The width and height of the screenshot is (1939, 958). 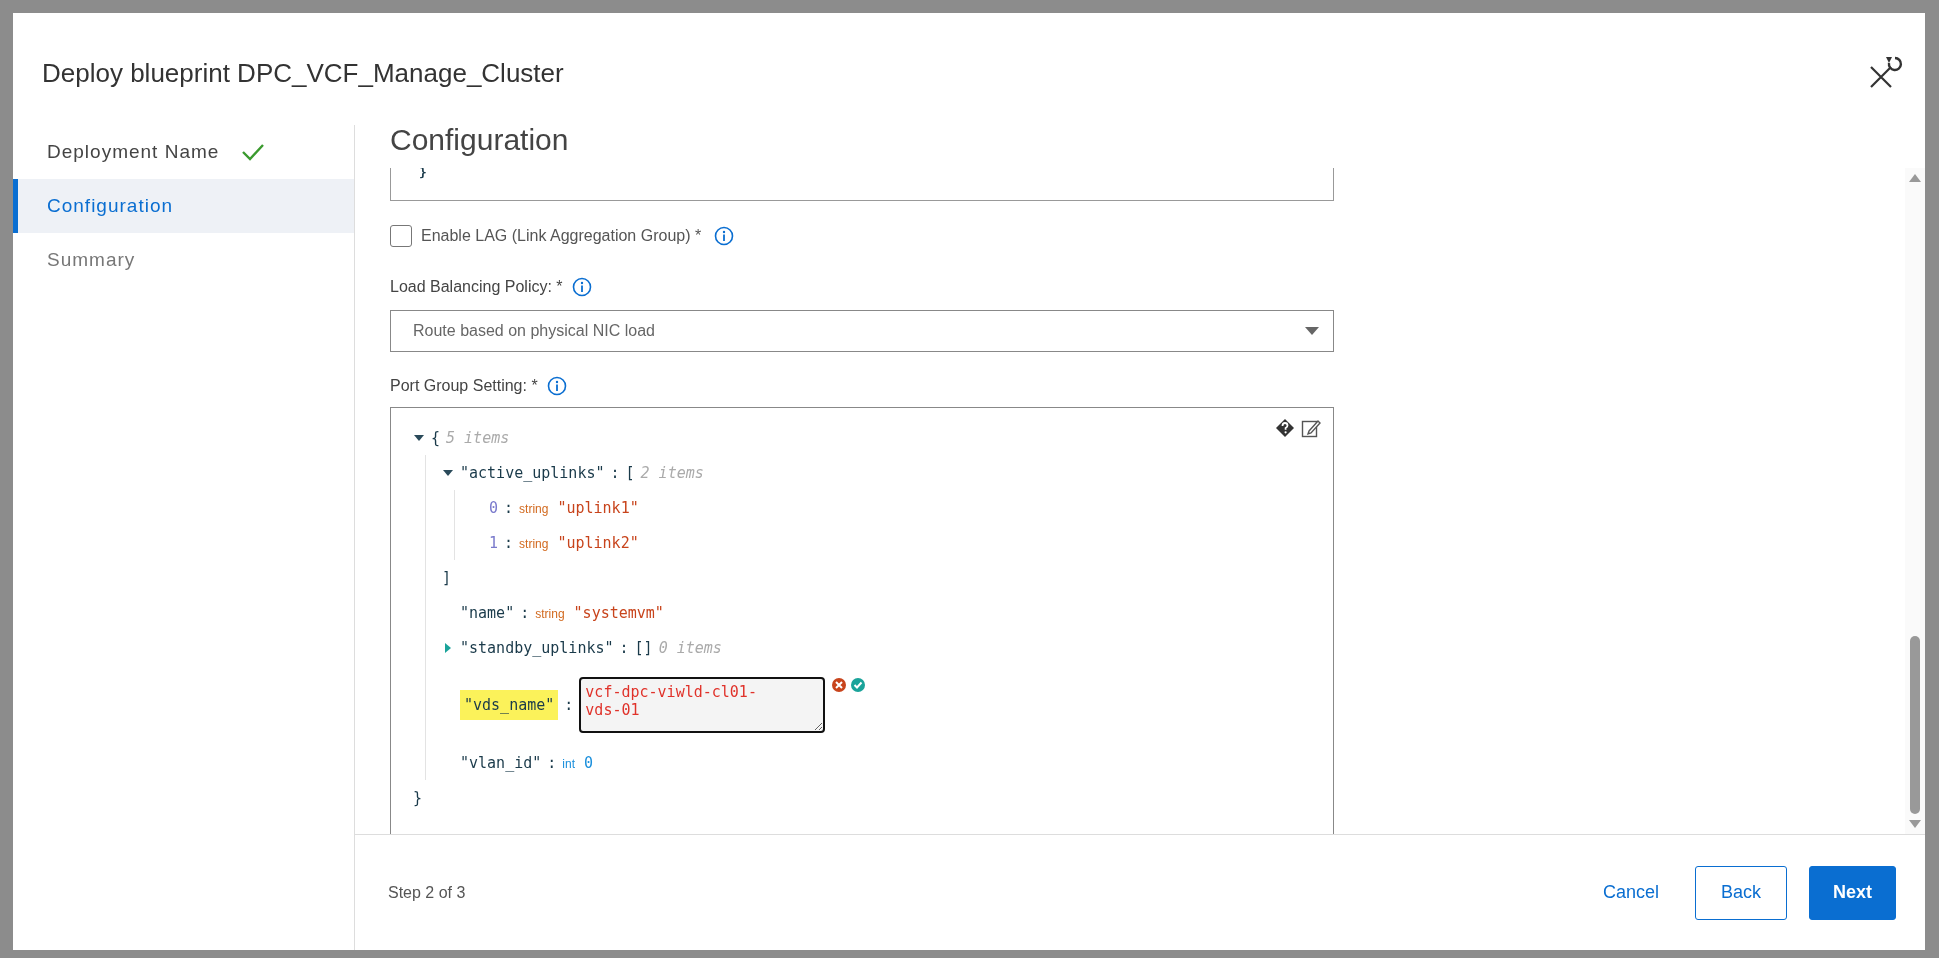 I want to click on json-key: "vlan_id", so click(x=501, y=762).